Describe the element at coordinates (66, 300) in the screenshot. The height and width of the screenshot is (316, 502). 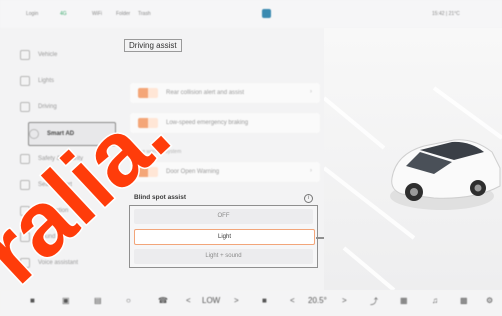
I see `car-icon: ▣` at that location.